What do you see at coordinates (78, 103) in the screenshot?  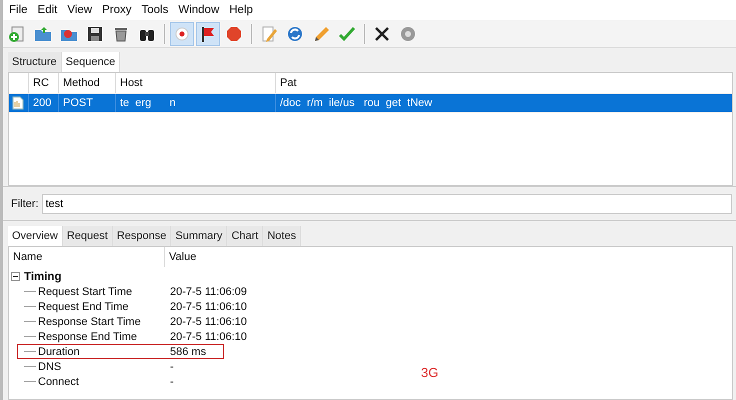 I see `table-cell: POST` at bounding box center [78, 103].